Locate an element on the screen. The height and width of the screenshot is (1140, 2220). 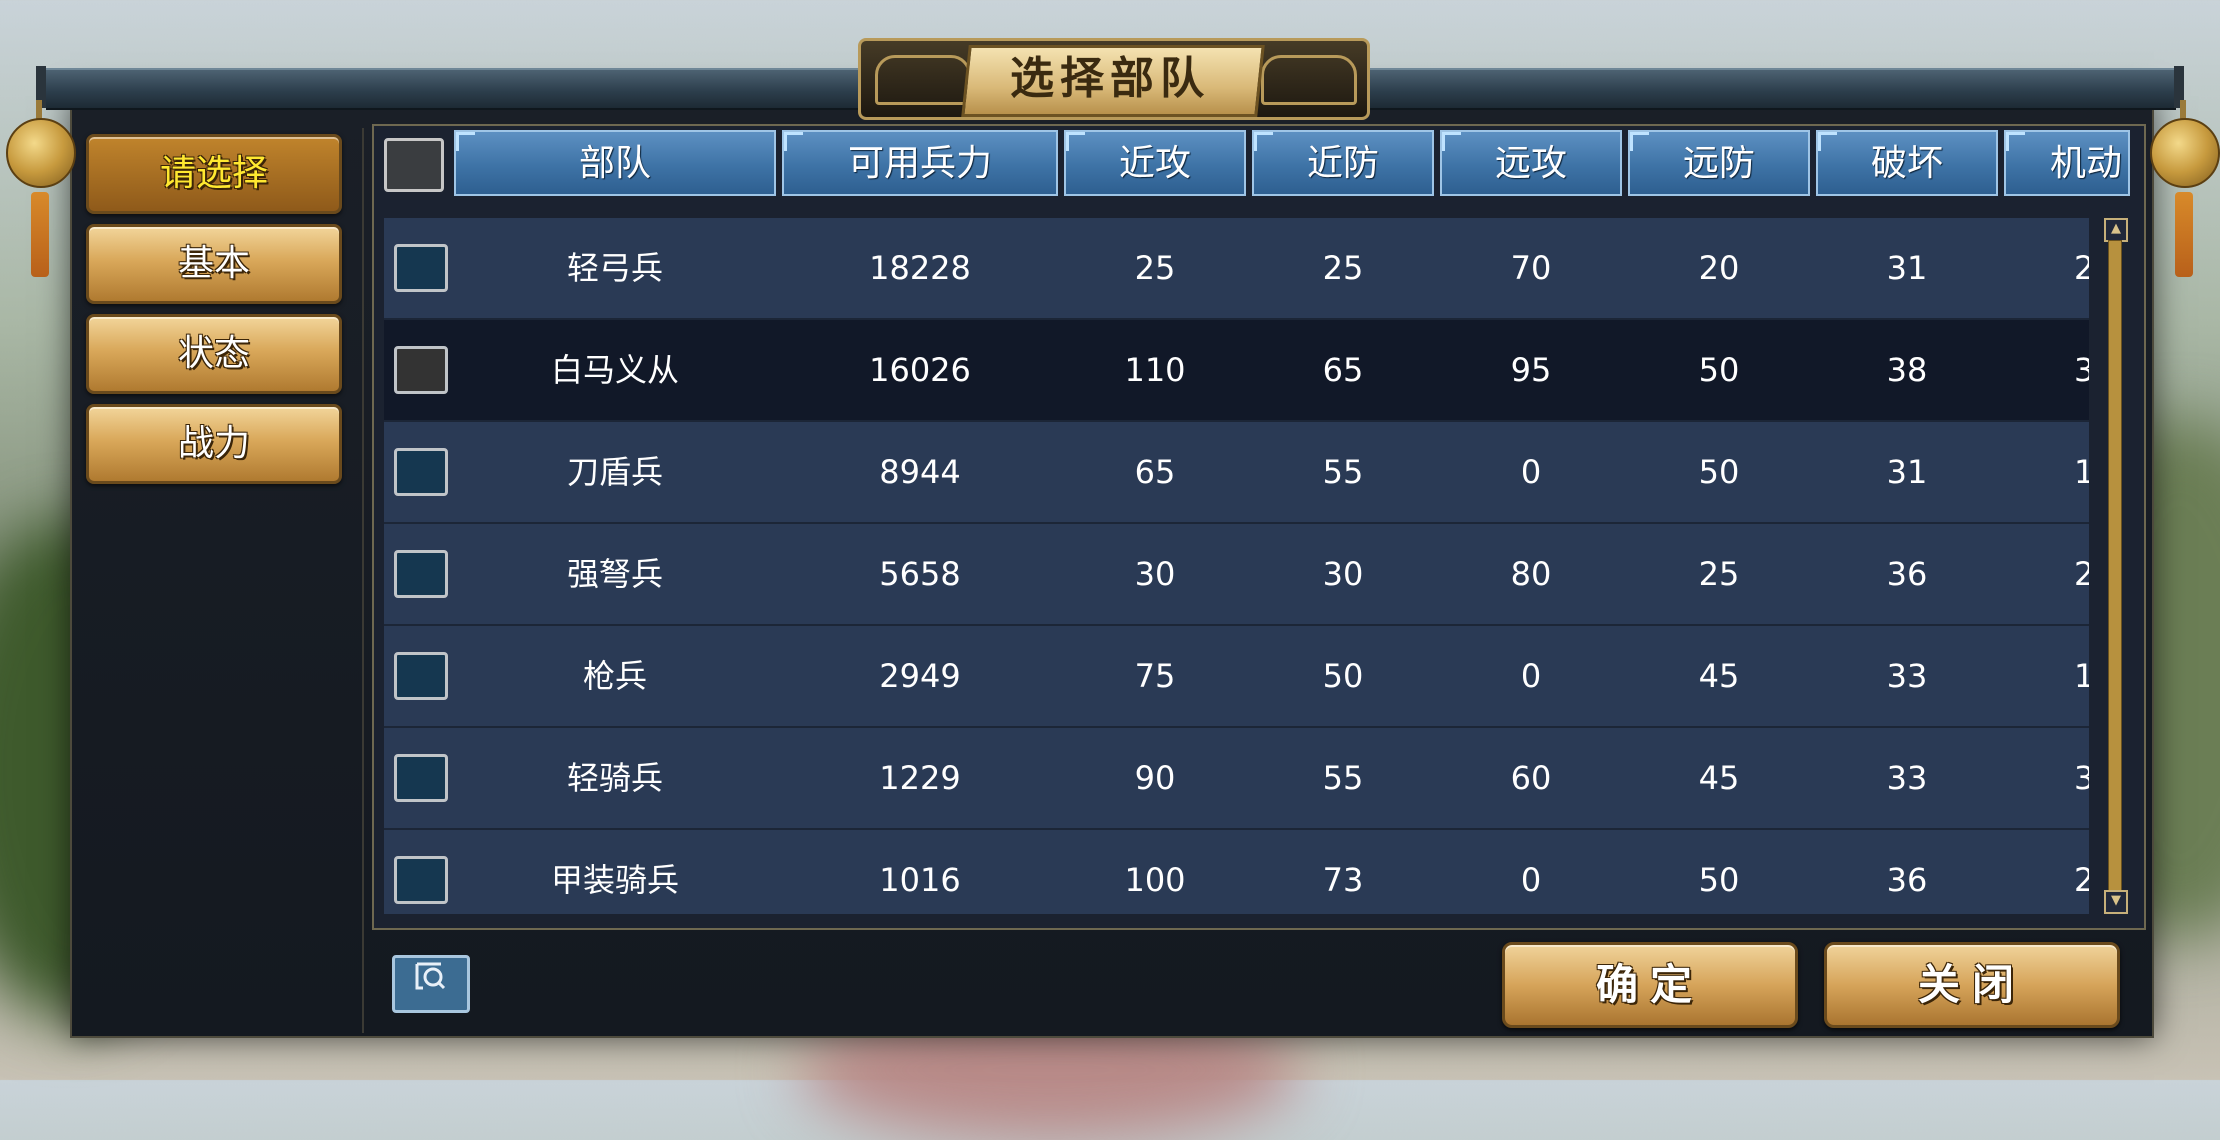
cell-ranged-attack: 70 is located at coordinates (1531, 268).